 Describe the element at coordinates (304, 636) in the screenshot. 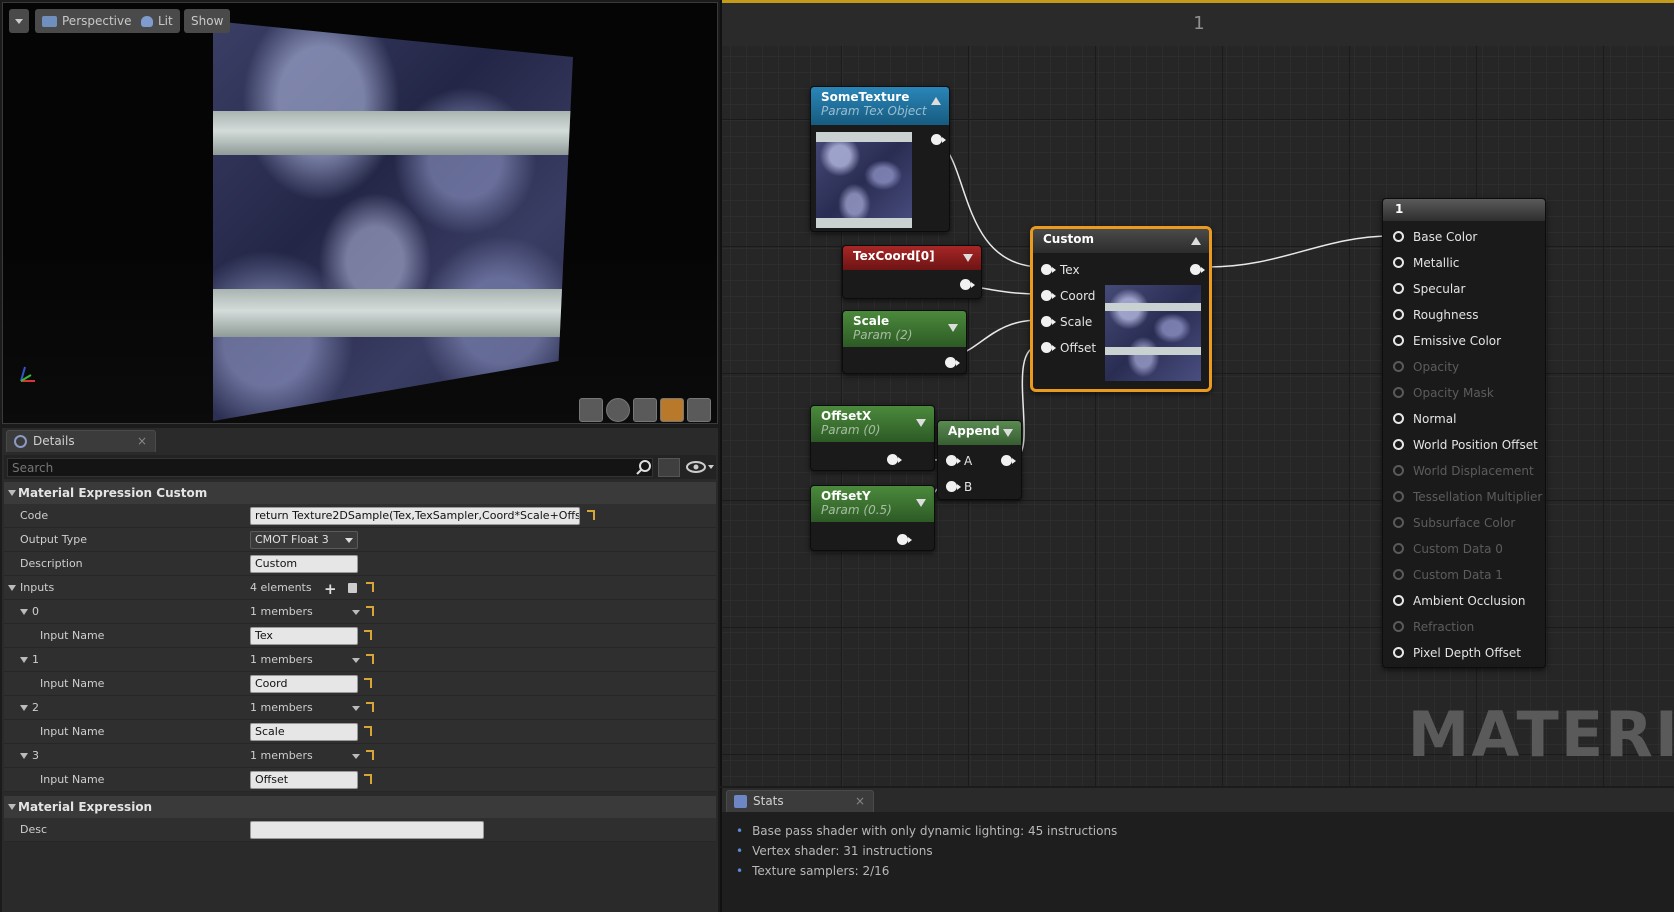

I see `input-name-field: Tex` at that location.